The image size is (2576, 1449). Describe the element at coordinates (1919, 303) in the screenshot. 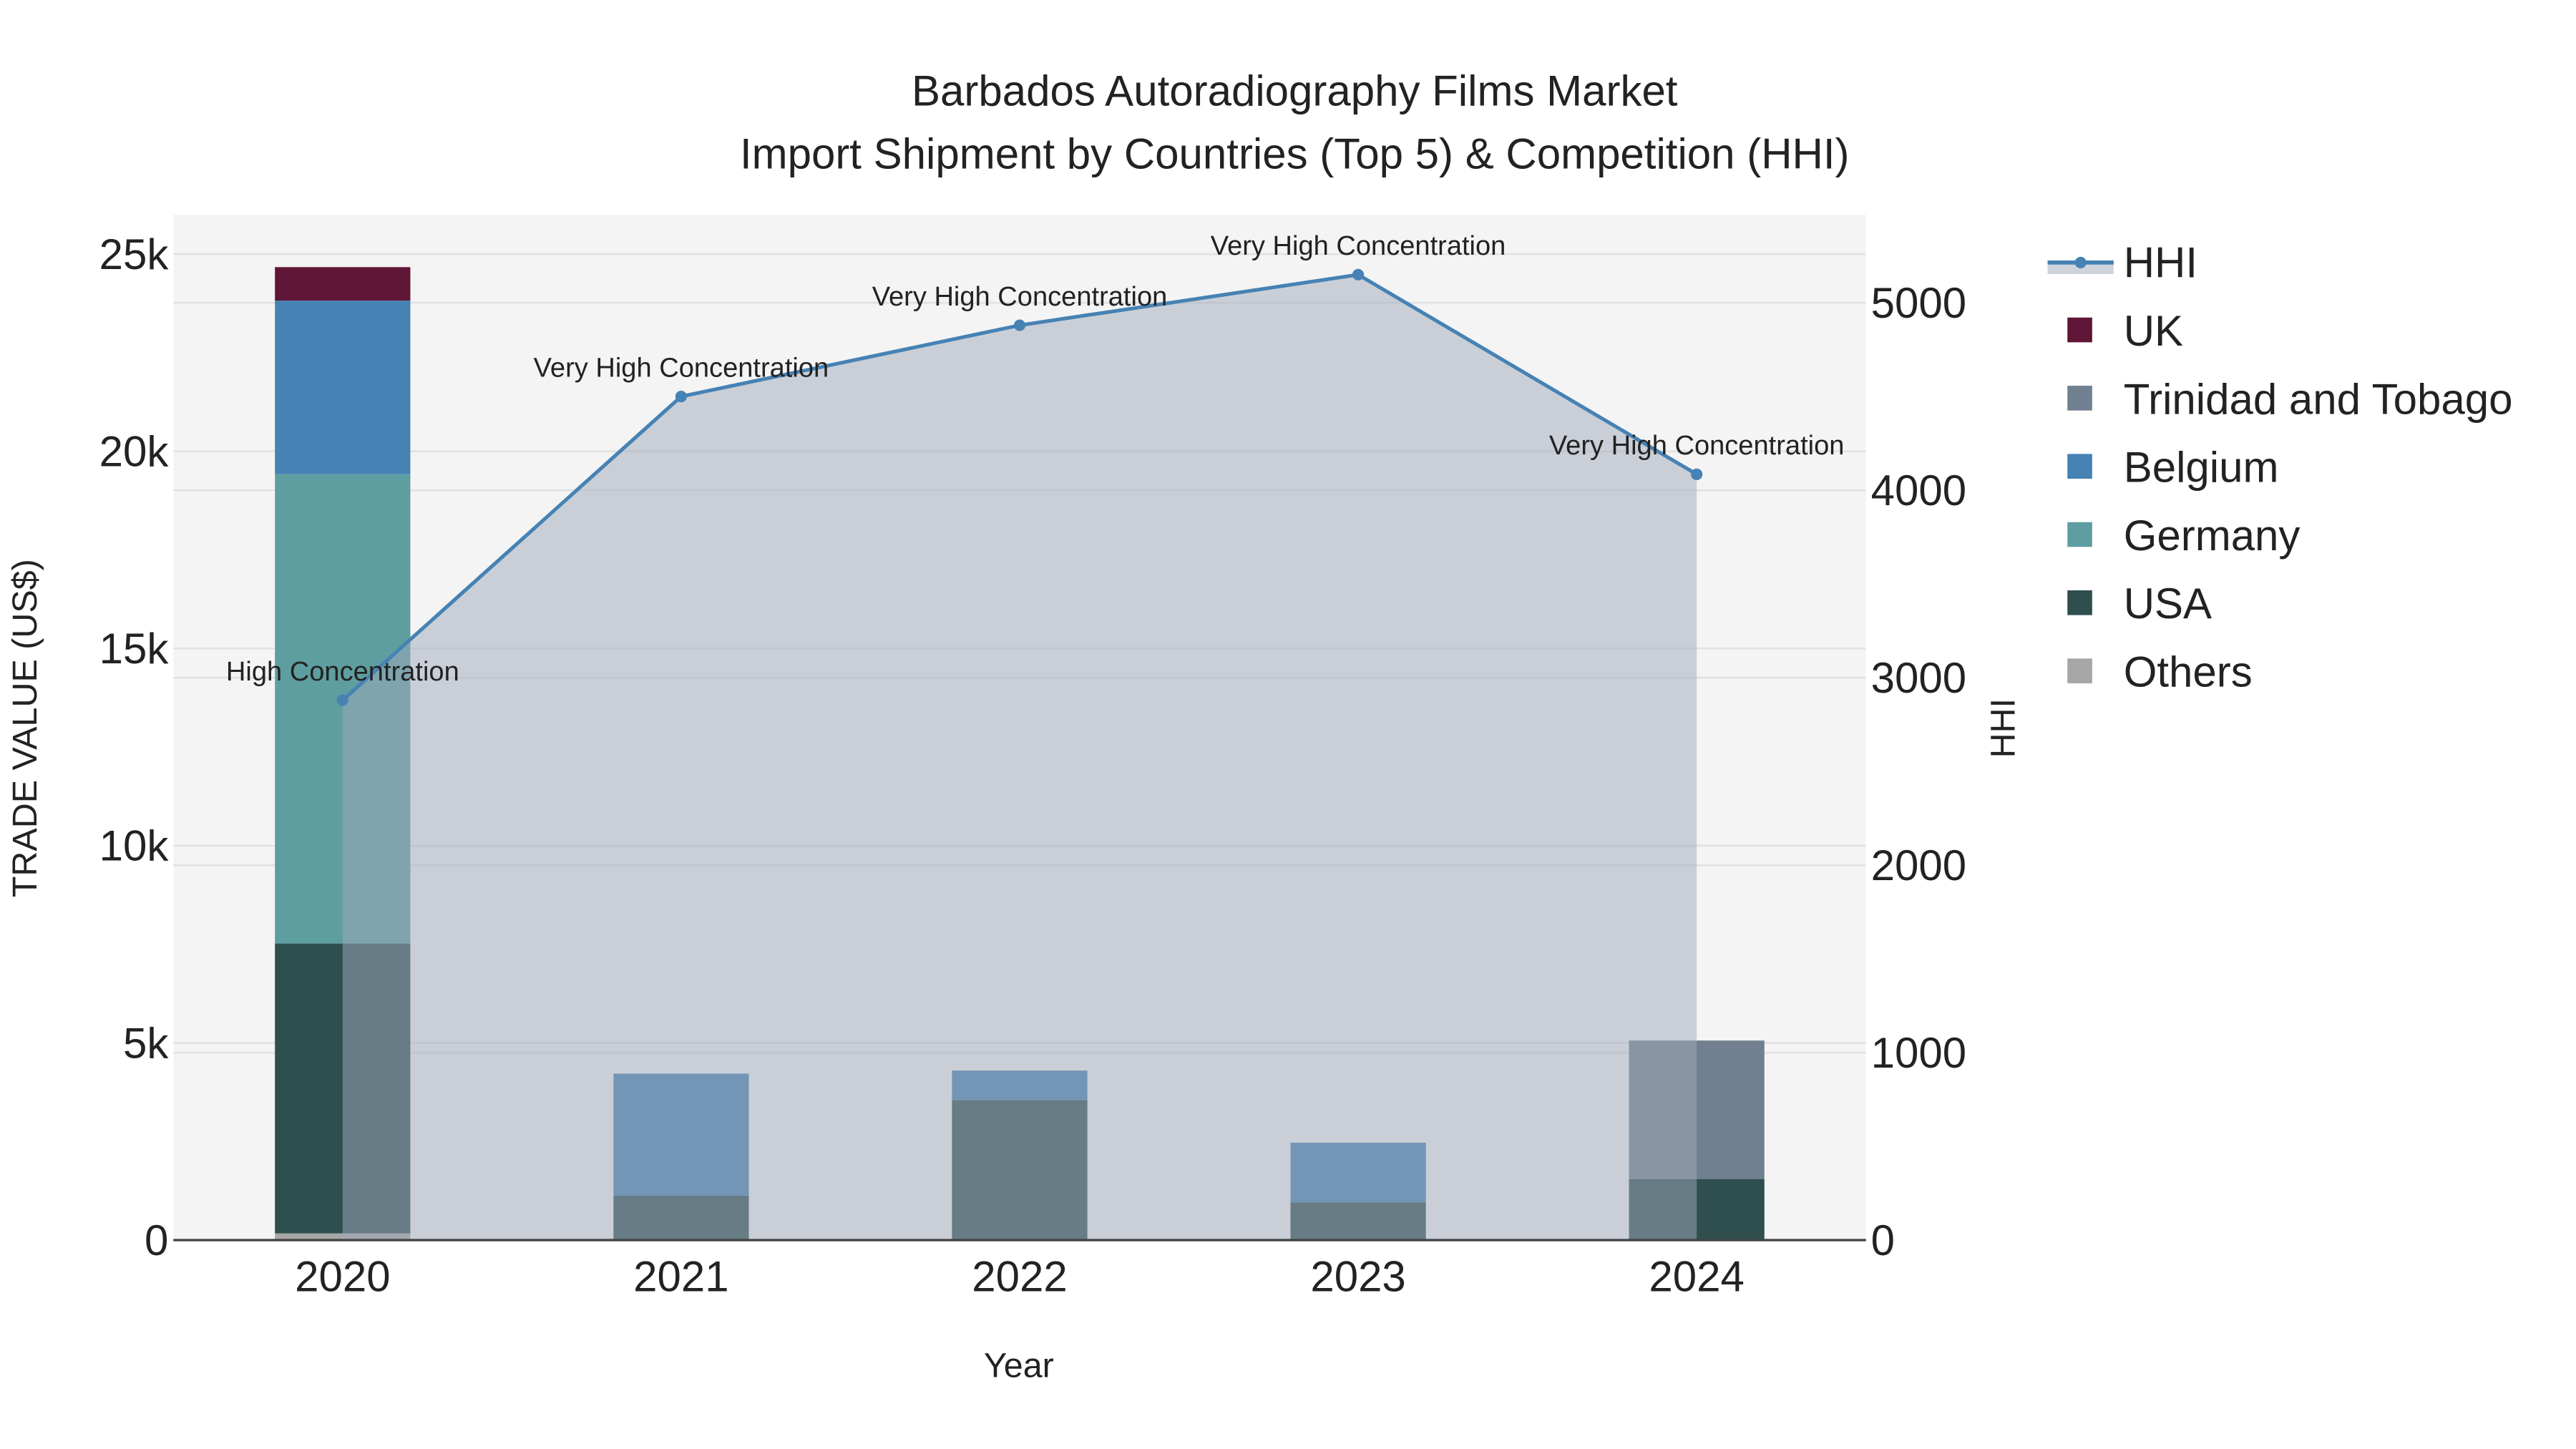

I see `y2-tick-label: 5000` at that location.